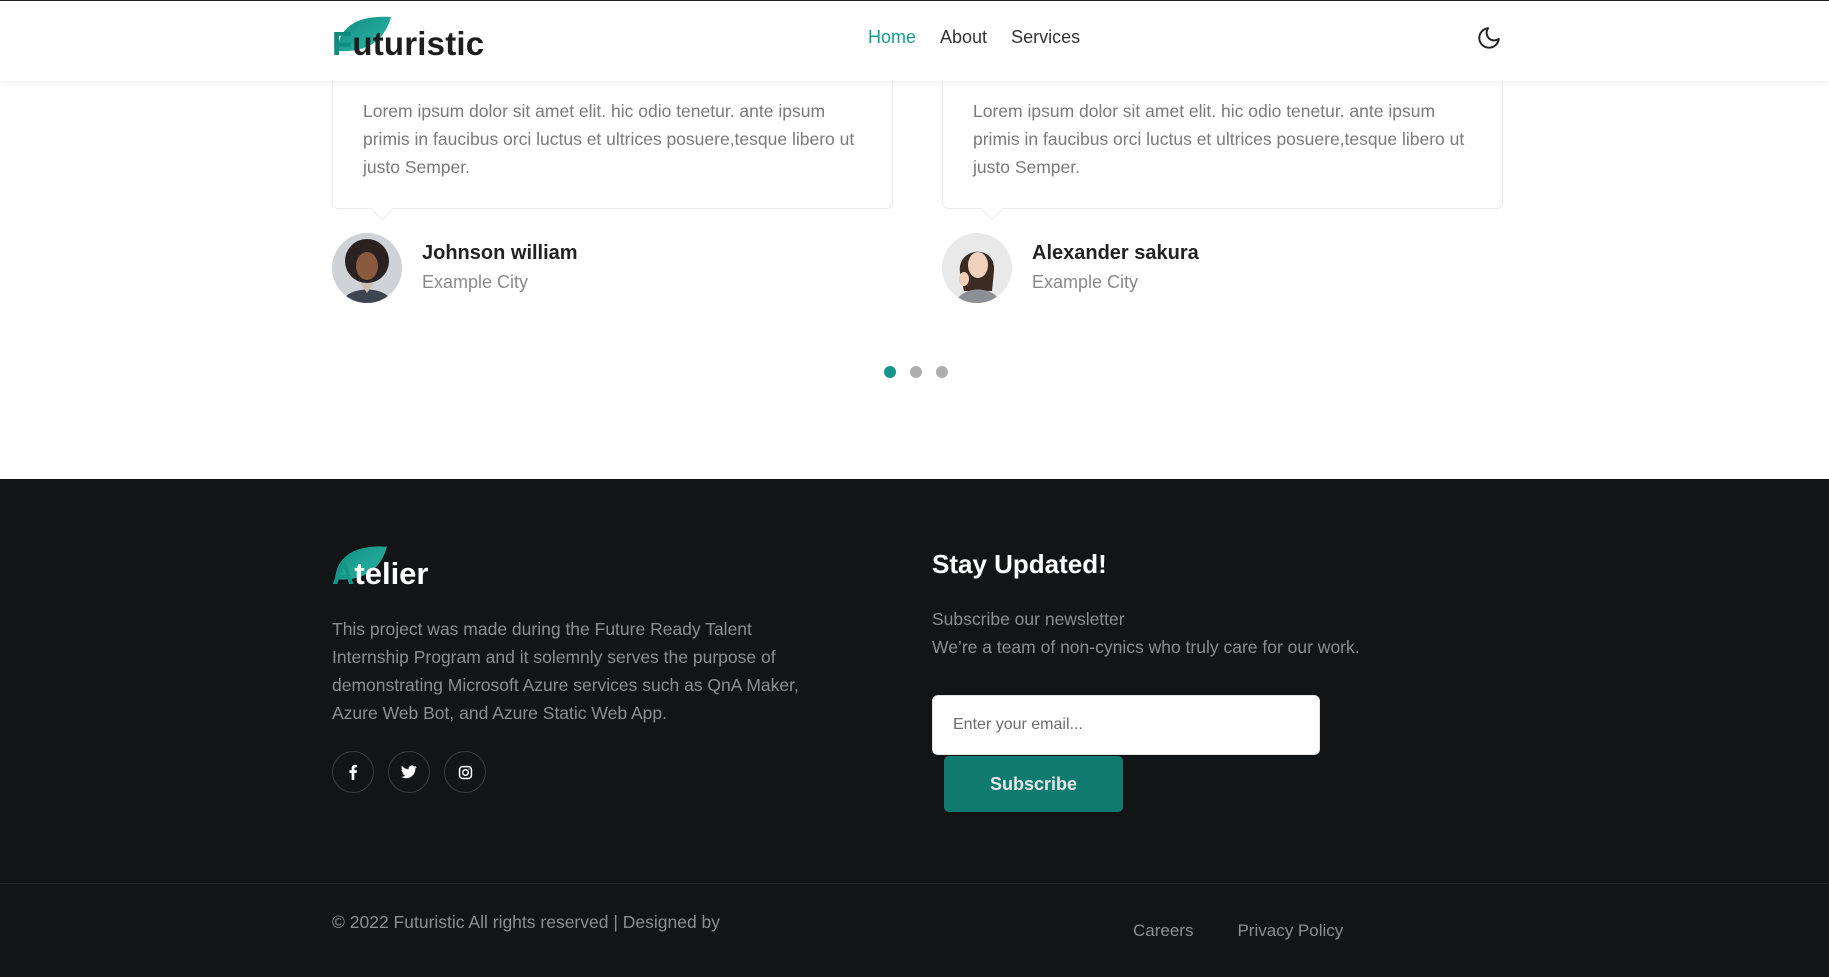  Describe the element at coordinates (1126, 725) in the screenshot. I see `email-input` at that location.